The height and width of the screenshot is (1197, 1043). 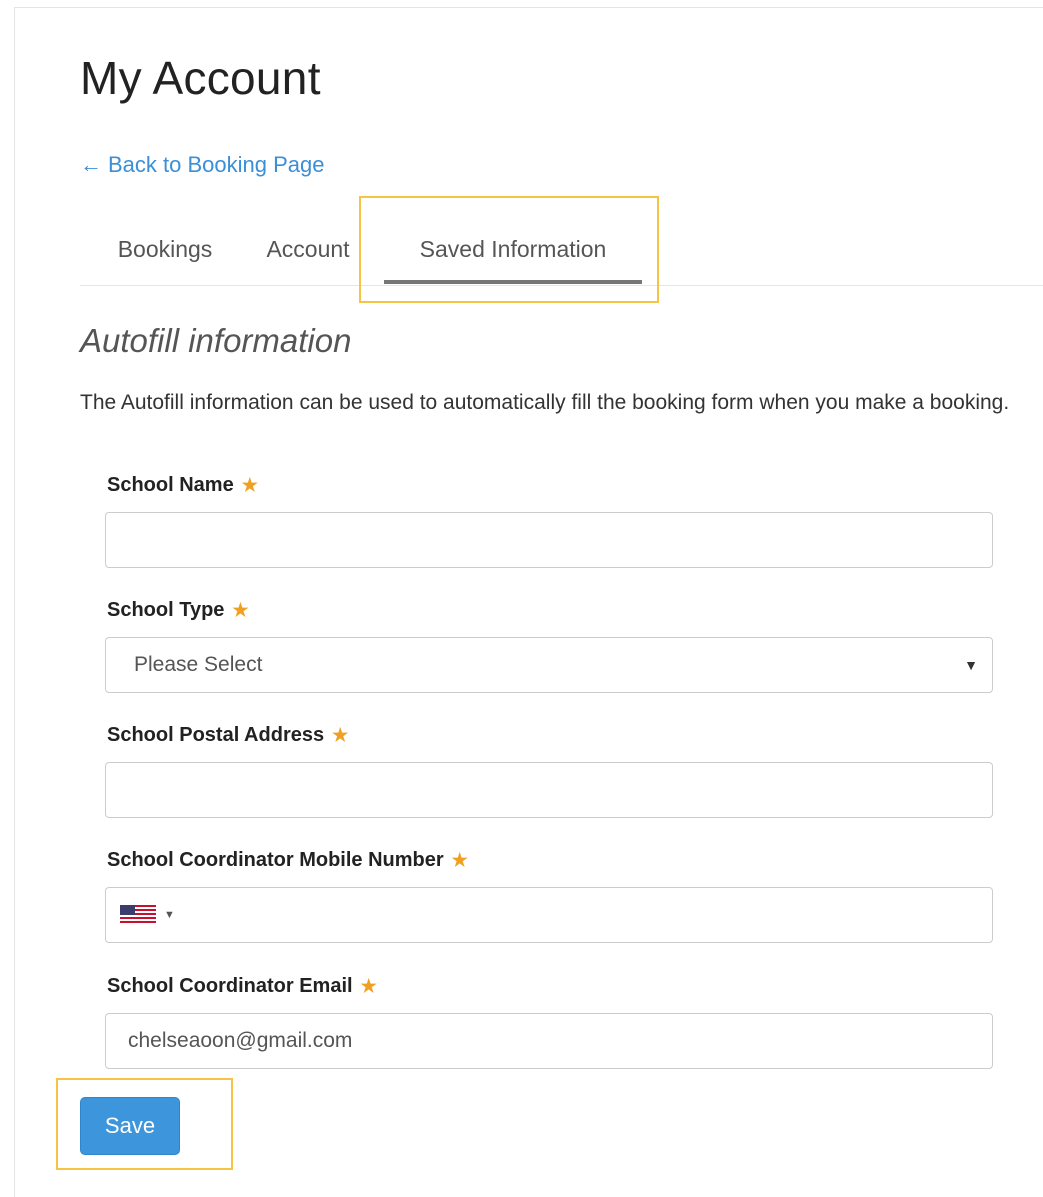 I want to click on account-tabs: Bookings Account Saved Information, so click(x=561, y=250).